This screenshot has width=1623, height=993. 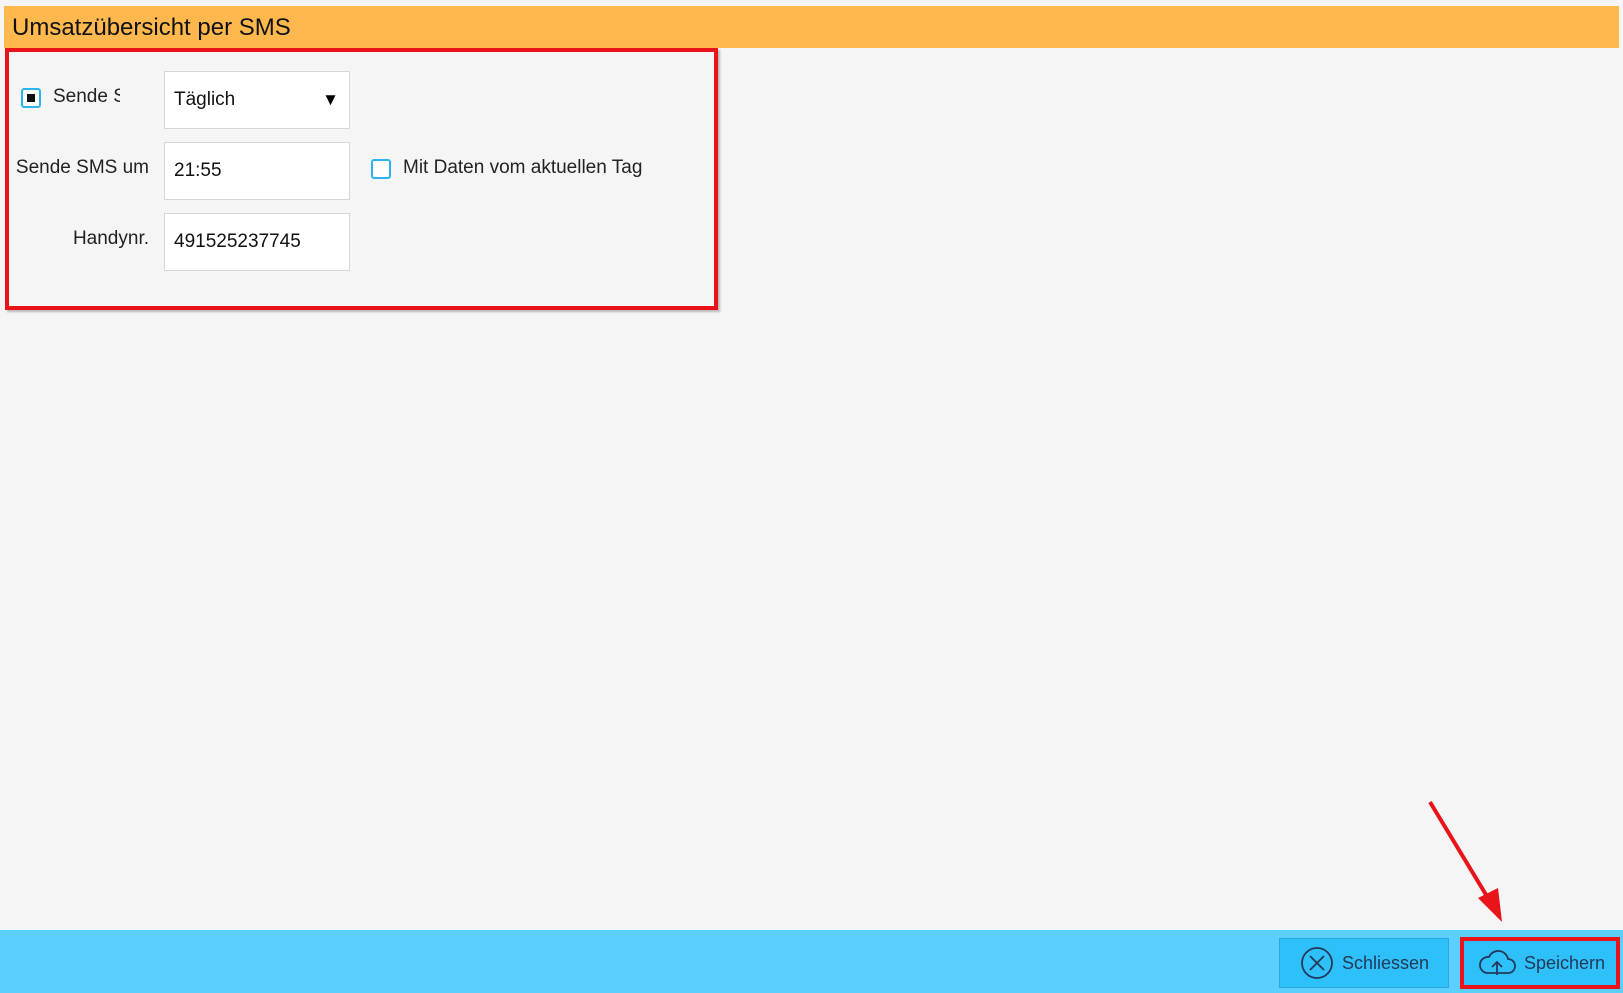 I want to click on current-day-checkbox, so click(x=381, y=169).